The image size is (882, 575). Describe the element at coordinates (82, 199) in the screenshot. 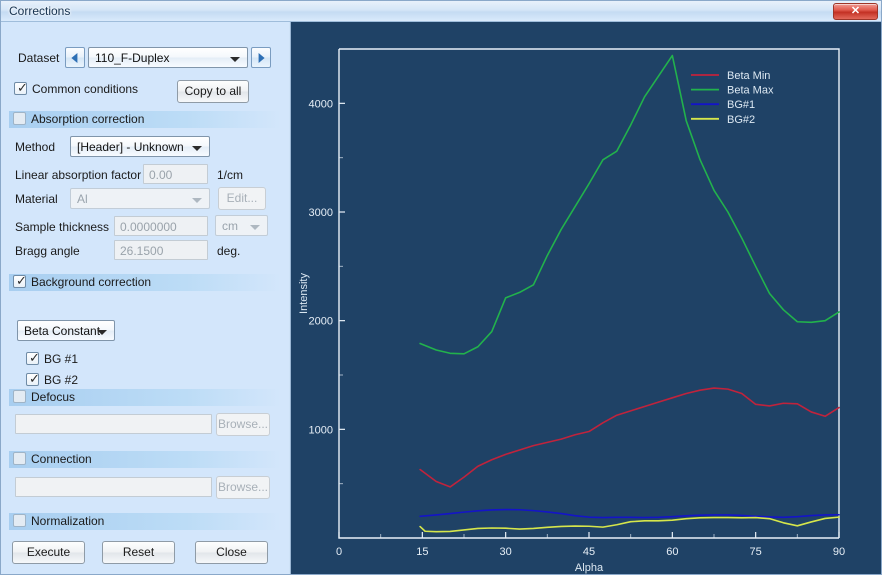

I see `material-value: Al` at that location.